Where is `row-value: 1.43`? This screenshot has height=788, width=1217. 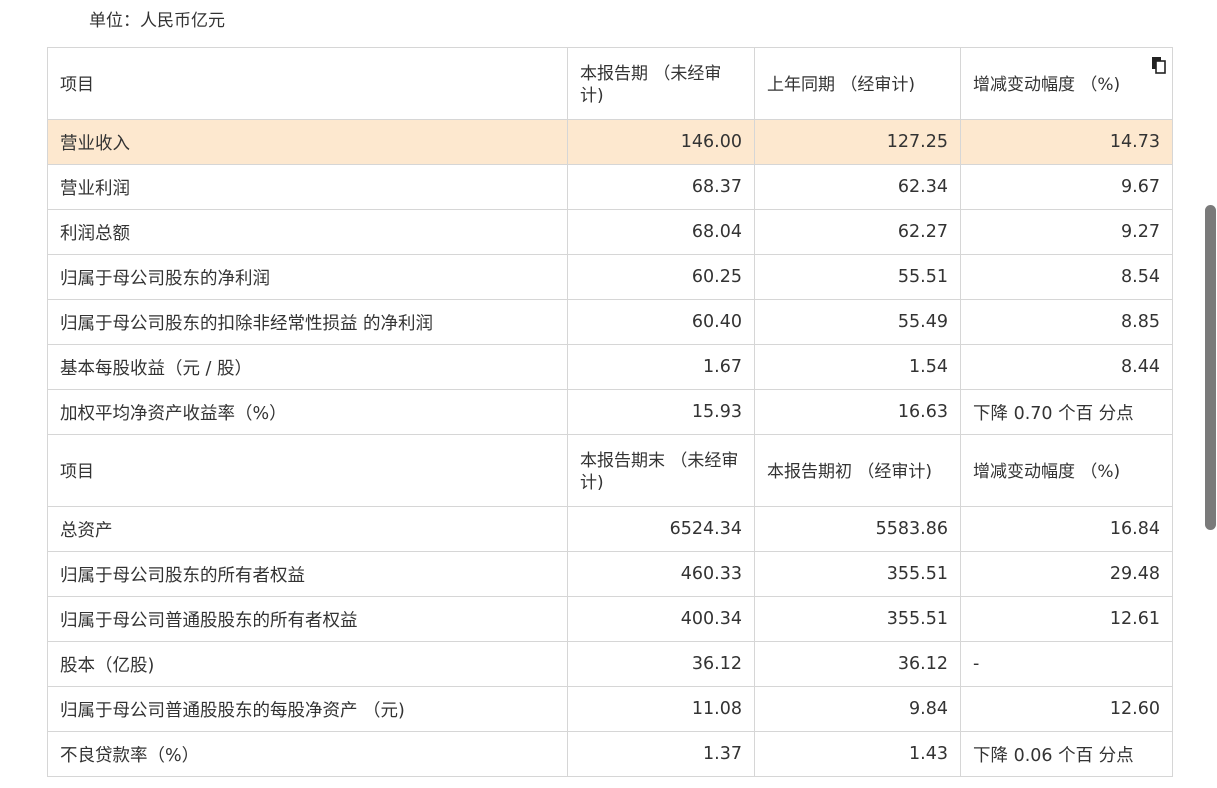
row-value: 1.43 is located at coordinates (857, 754).